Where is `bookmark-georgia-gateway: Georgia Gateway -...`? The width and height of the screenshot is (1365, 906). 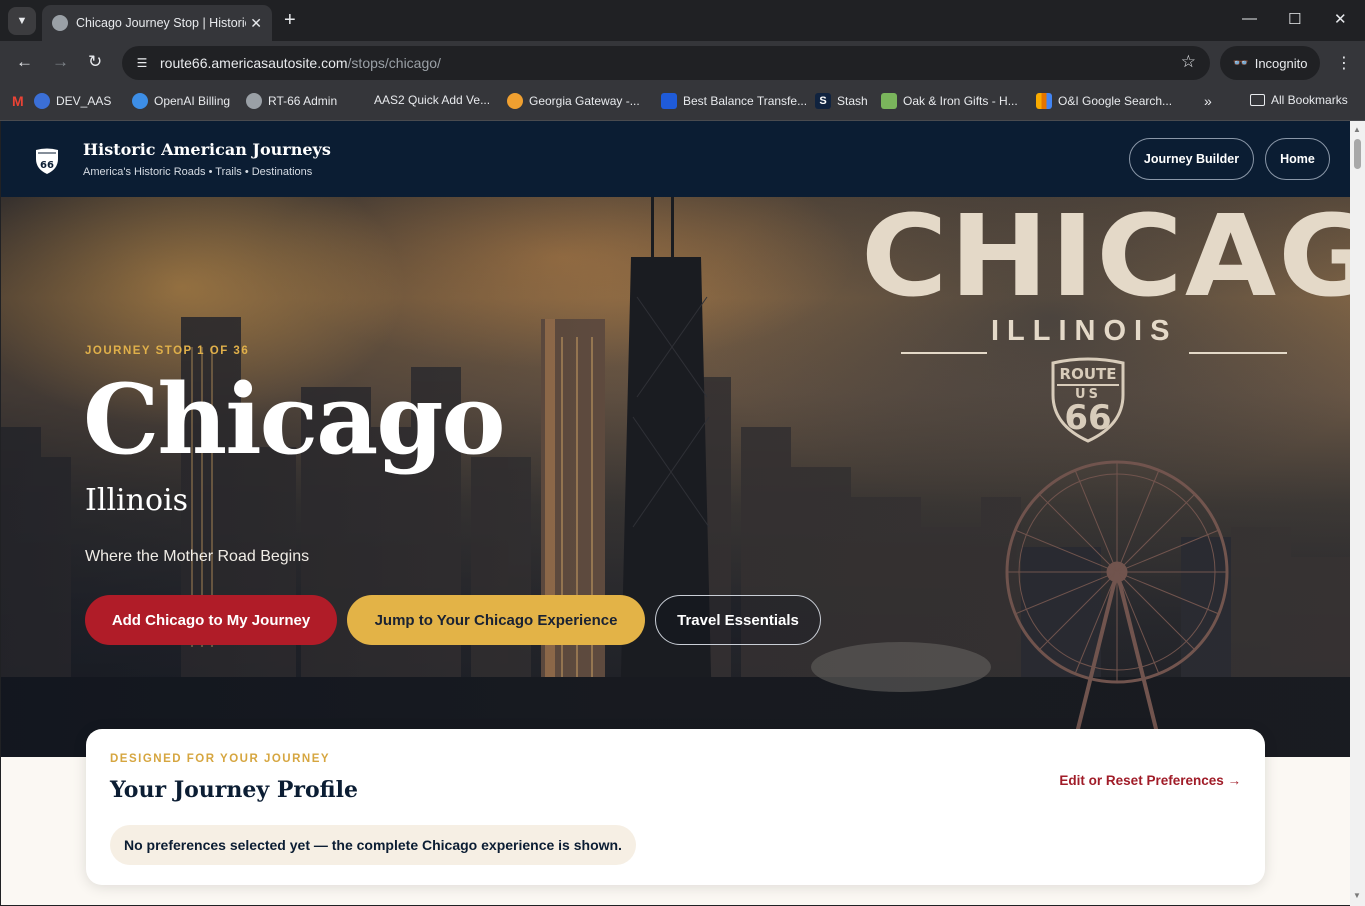 bookmark-georgia-gateway: Georgia Gateway -... is located at coordinates (573, 101).